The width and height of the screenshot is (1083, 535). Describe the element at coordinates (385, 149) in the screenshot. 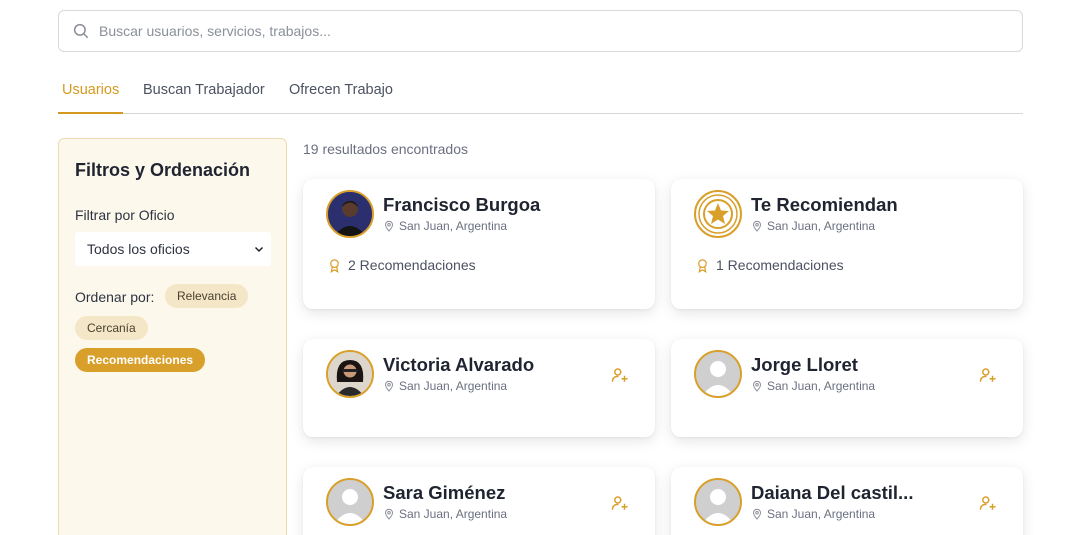

I see `results-count: 19 resultados encontrados` at that location.